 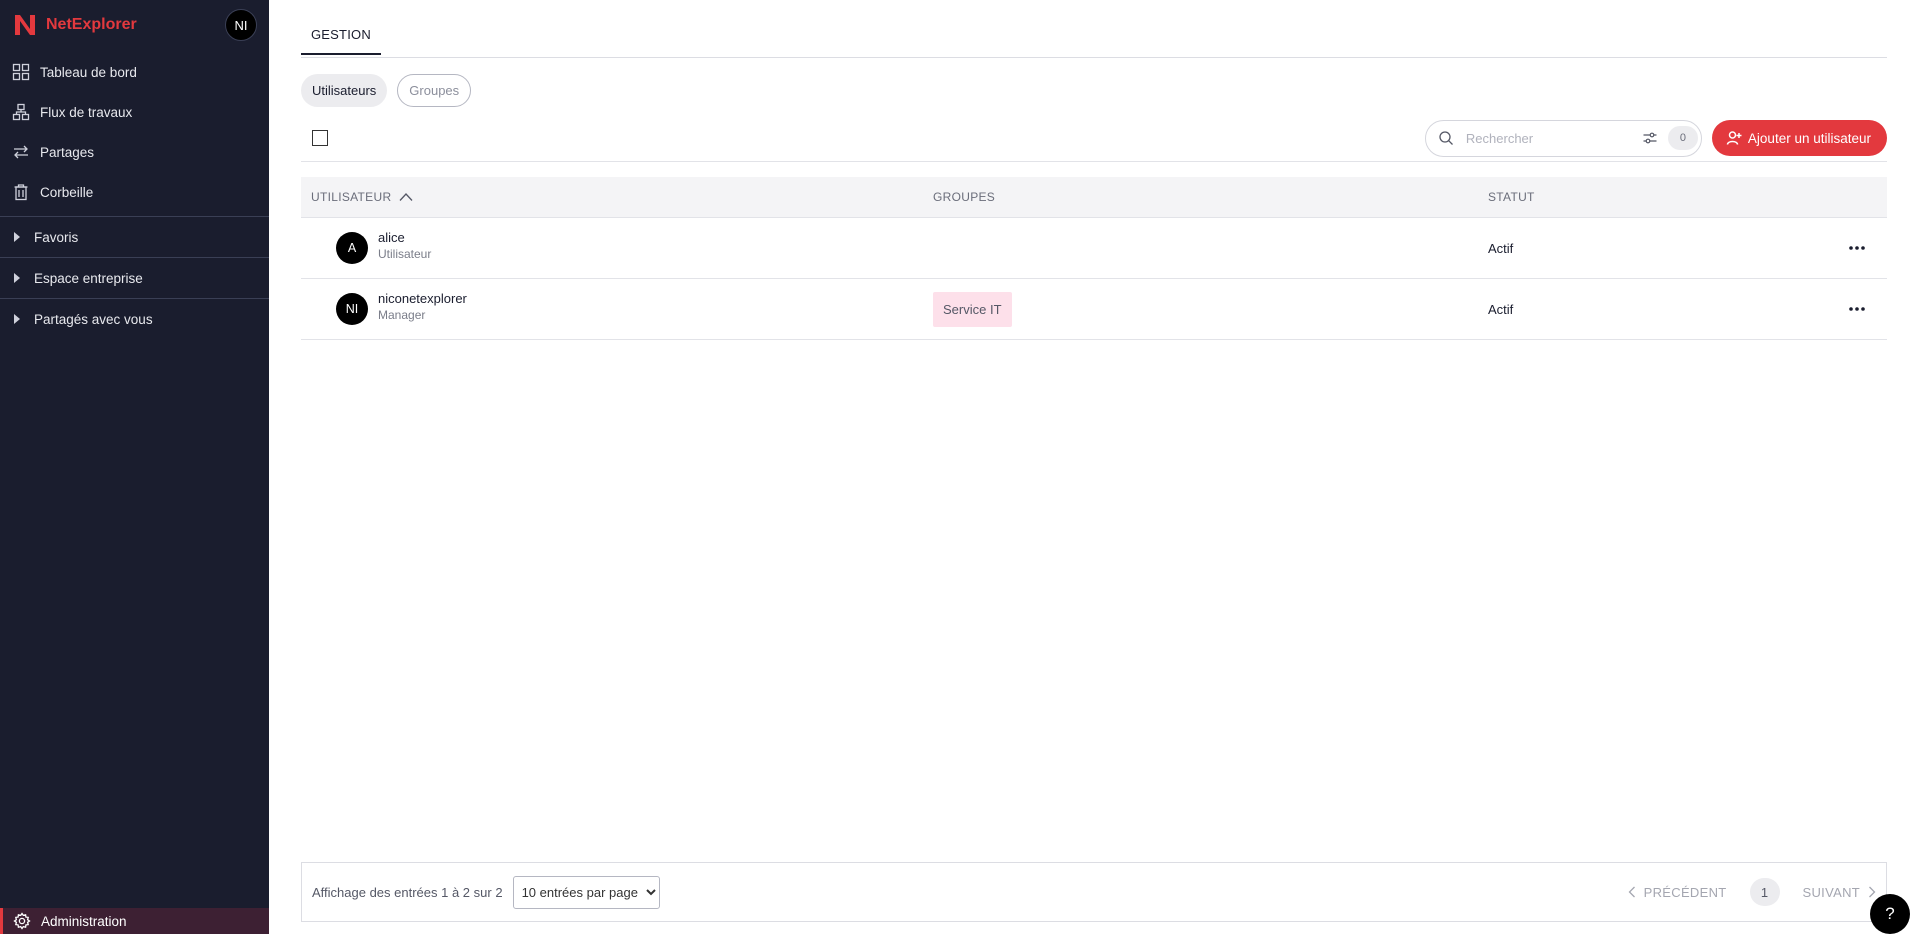 What do you see at coordinates (21, 72) in the screenshot?
I see `dashboard-icon` at bounding box center [21, 72].